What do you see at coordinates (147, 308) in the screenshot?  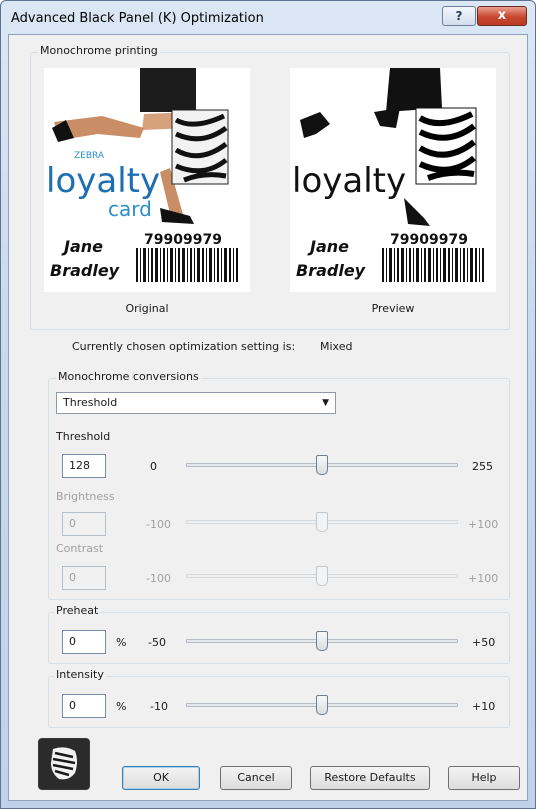 I see `original-caption: Original` at bounding box center [147, 308].